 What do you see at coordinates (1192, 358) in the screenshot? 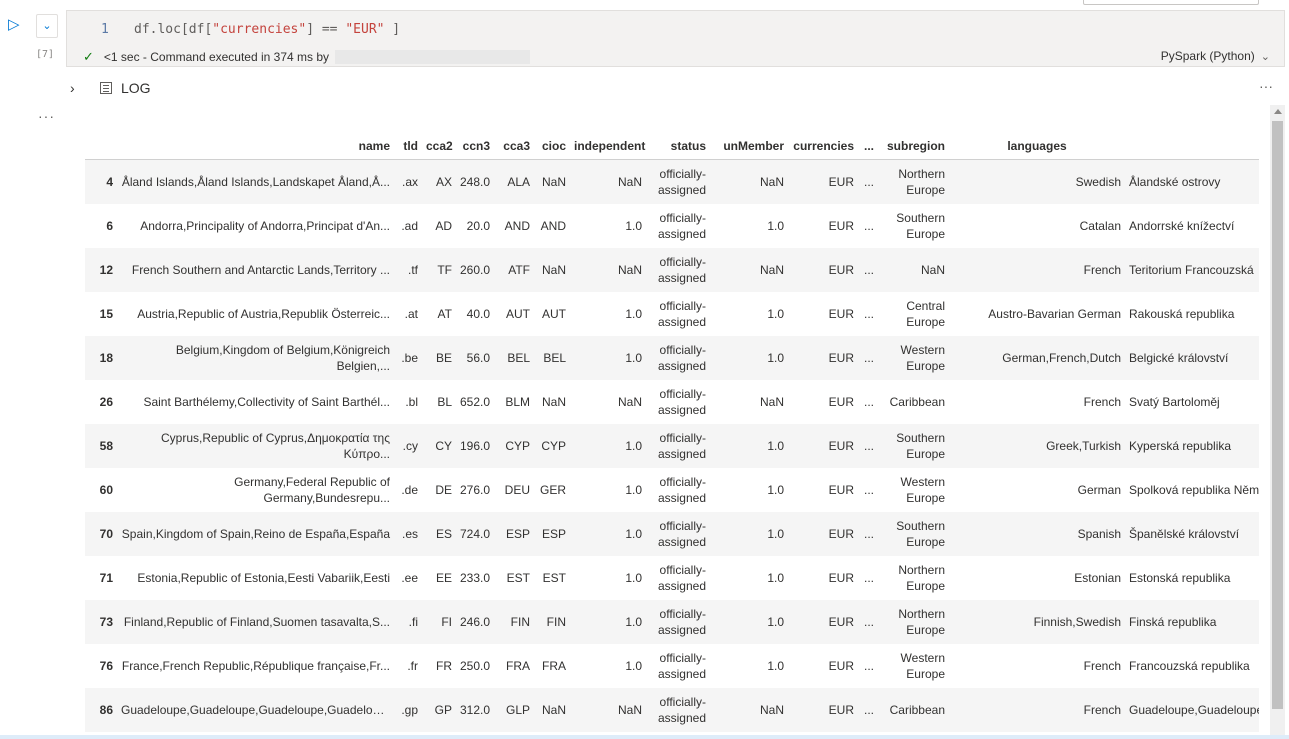
I see `table-cell: Belgické království` at bounding box center [1192, 358].